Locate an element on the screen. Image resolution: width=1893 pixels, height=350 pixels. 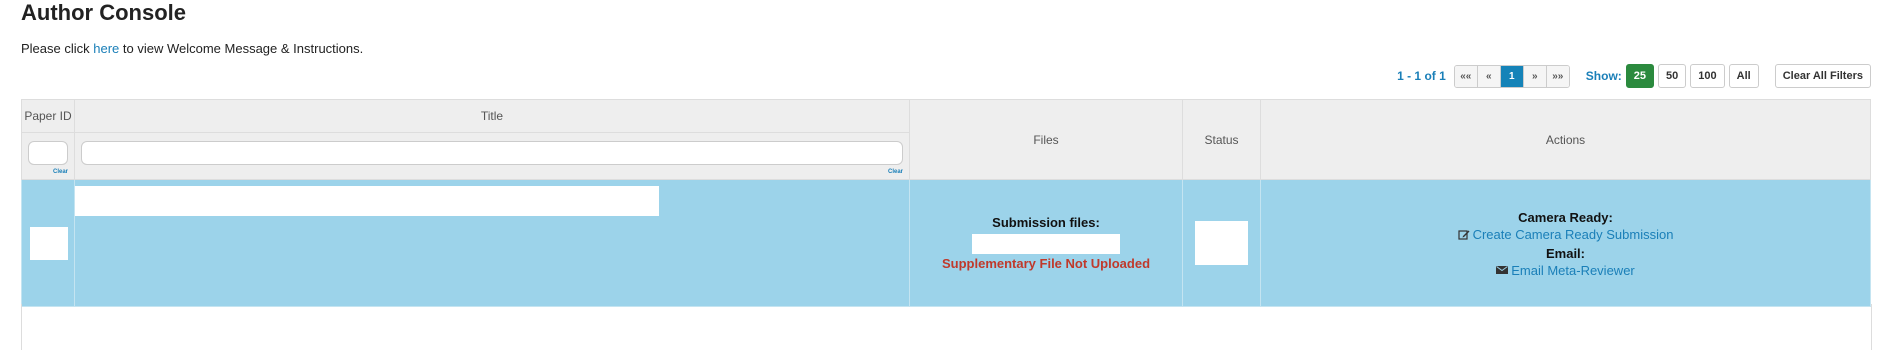
title-clear-link: Clear is located at coordinates (895, 172).